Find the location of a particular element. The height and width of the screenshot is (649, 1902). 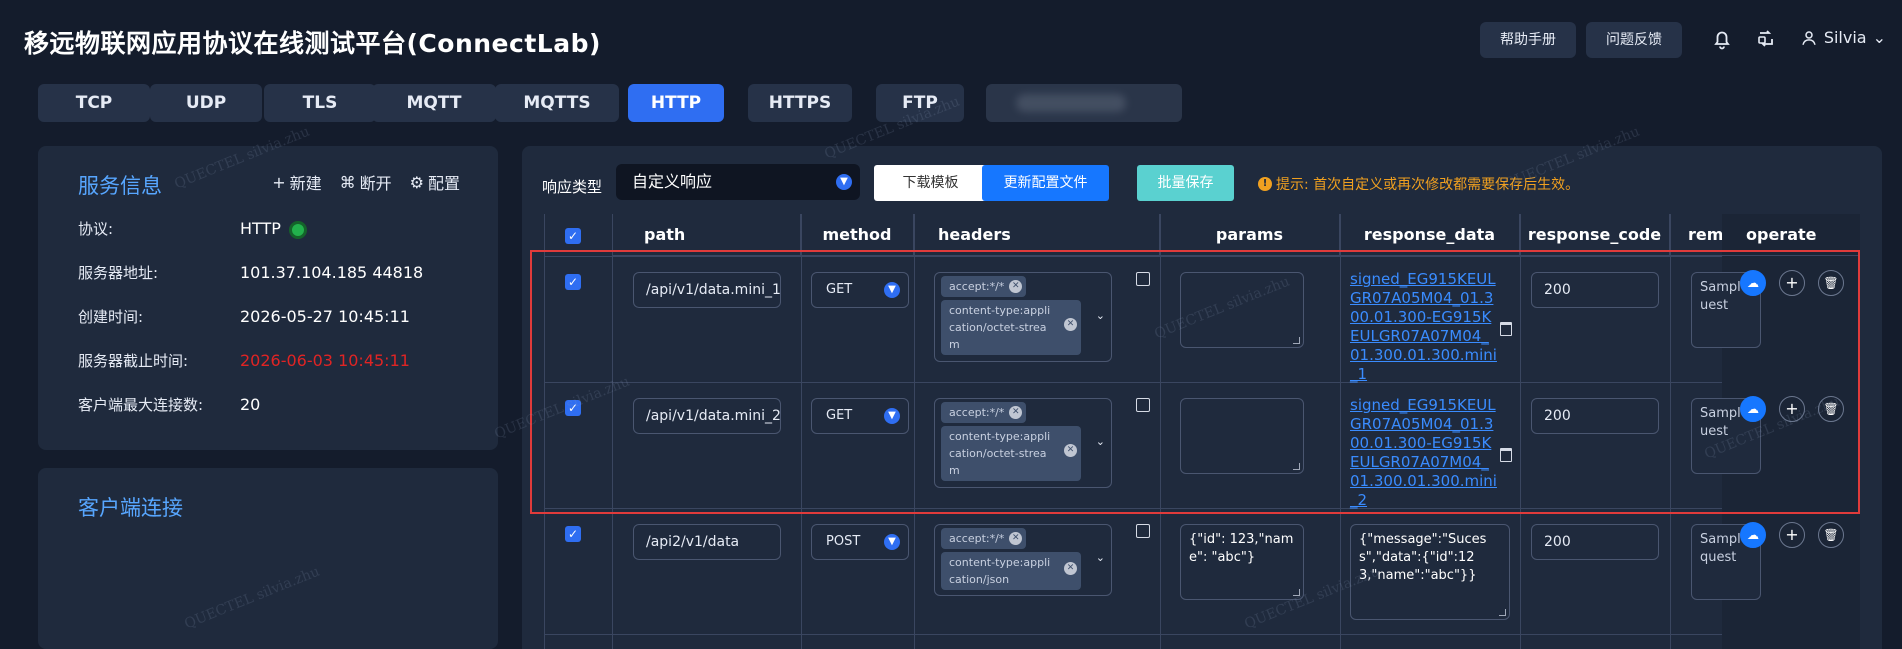

download-template-button: 下载模板 is located at coordinates (930, 183).